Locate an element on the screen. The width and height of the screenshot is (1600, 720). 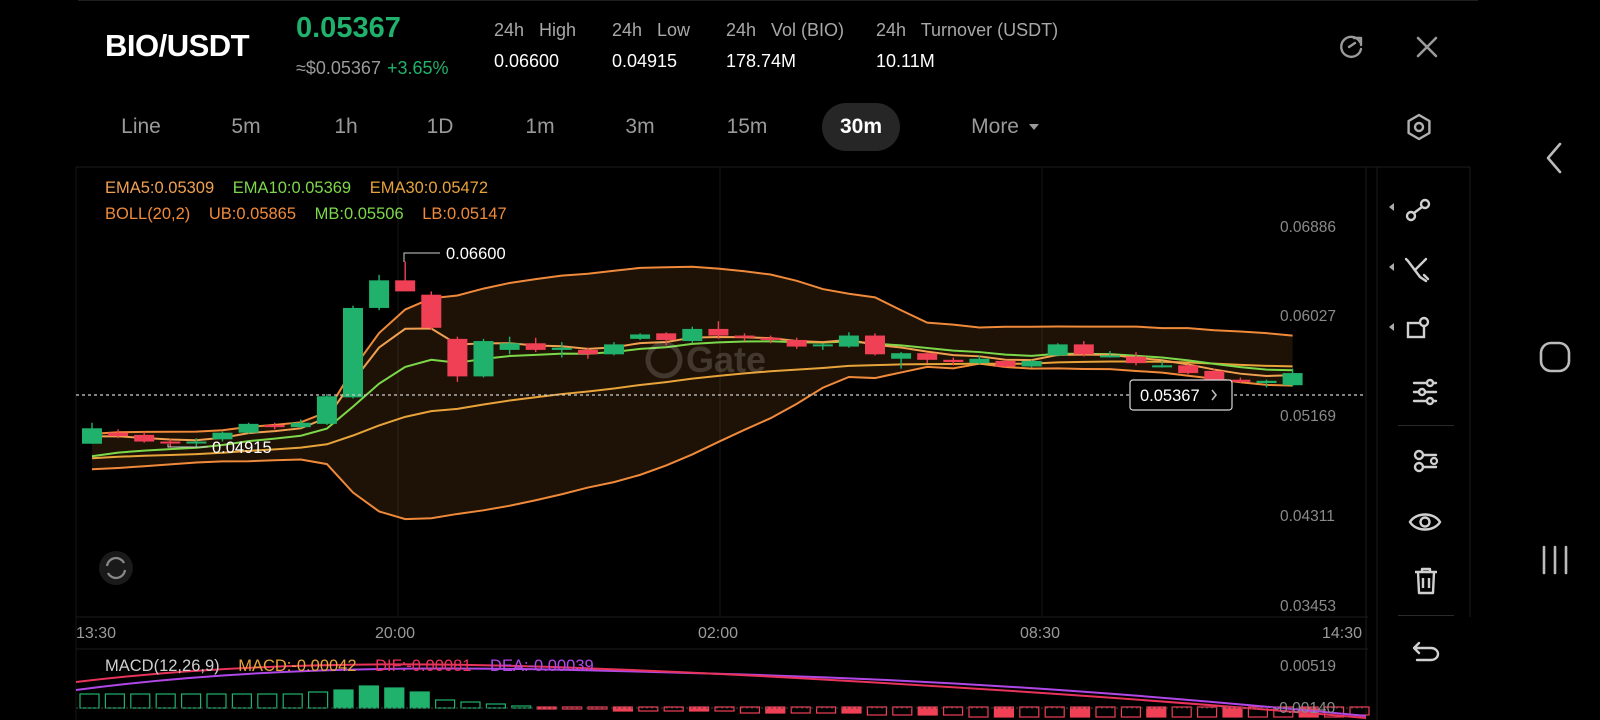
trend-line-icon is located at coordinates (1418, 210).